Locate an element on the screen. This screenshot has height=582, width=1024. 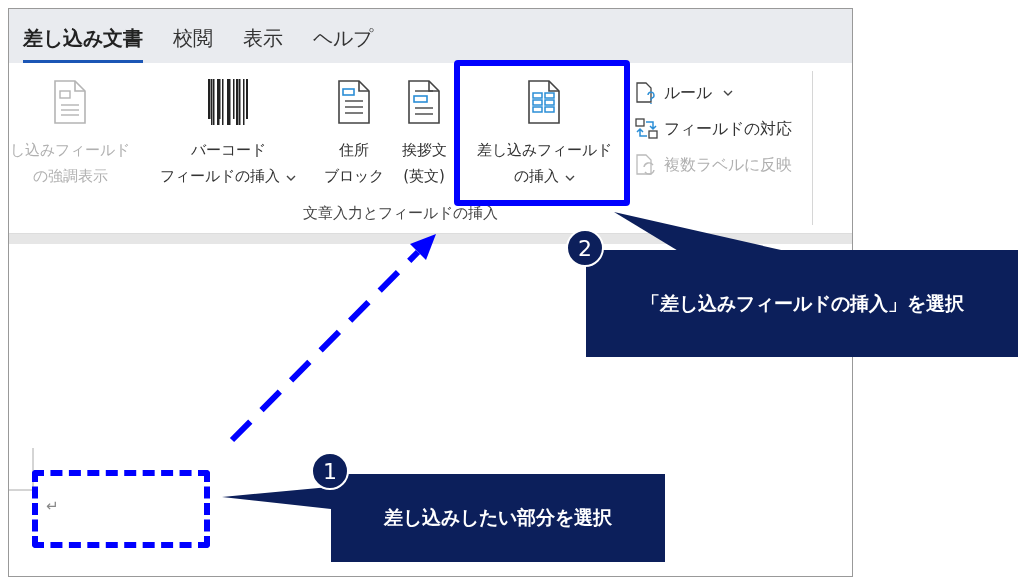
margin-corner-mark is located at coordinates (22, 470).